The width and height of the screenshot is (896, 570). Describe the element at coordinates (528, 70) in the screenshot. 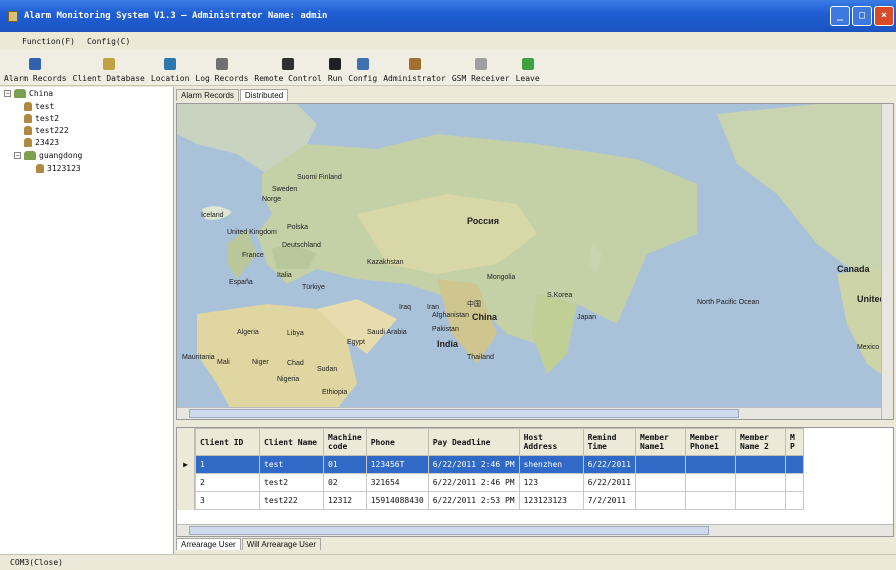

I see `toolbar-button-leave: Leave` at that location.